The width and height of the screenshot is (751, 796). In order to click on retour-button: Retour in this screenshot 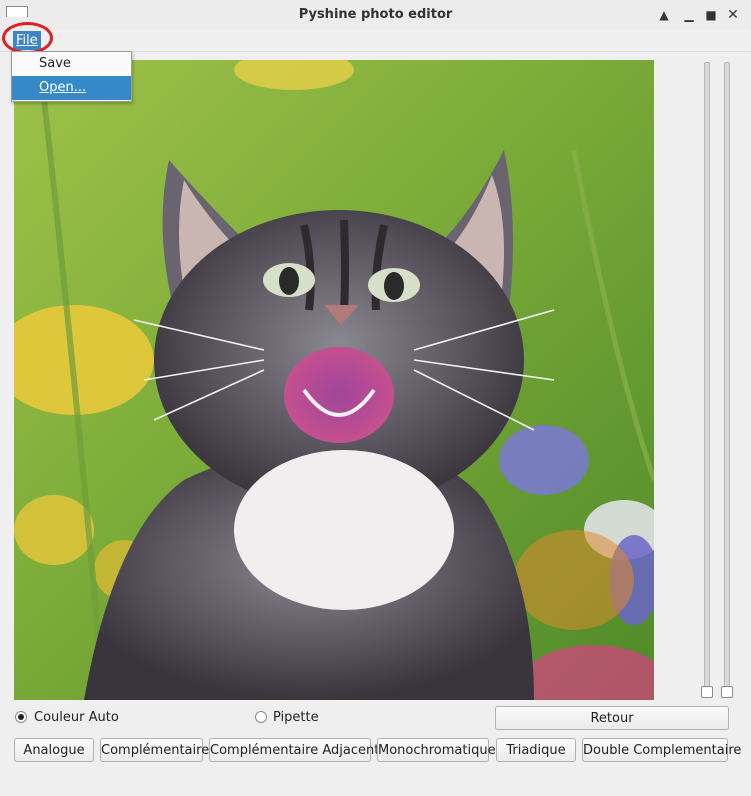, I will do `click(612, 718)`.